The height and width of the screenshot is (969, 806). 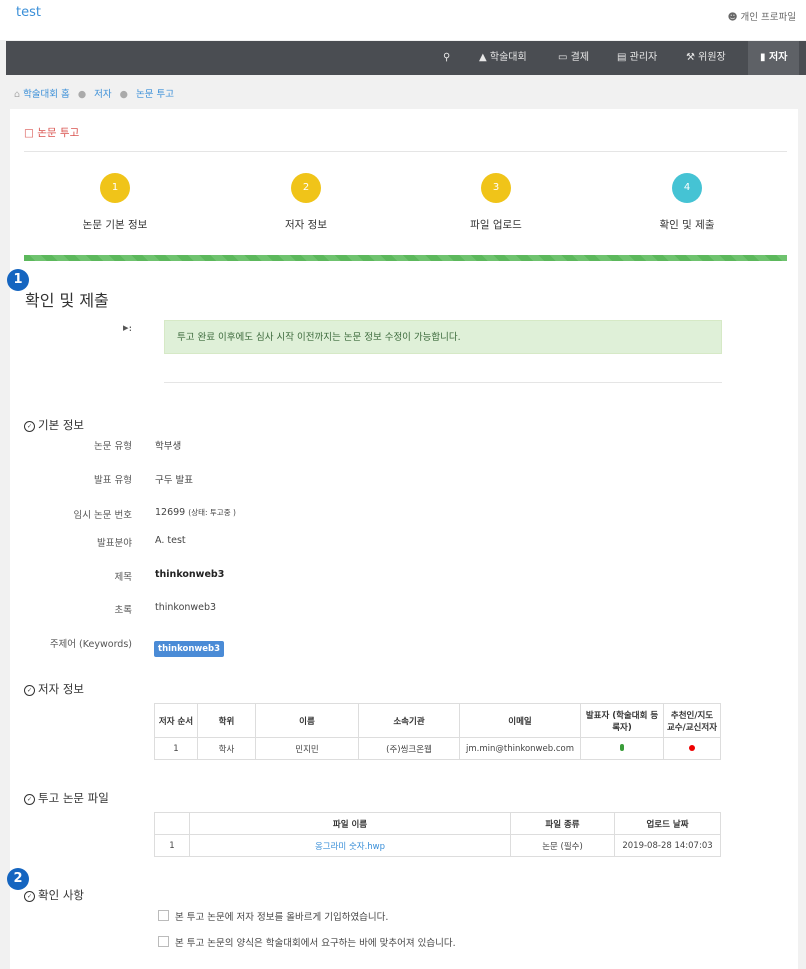 I want to click on col-header: 이메일, so click(x=520, y=720).